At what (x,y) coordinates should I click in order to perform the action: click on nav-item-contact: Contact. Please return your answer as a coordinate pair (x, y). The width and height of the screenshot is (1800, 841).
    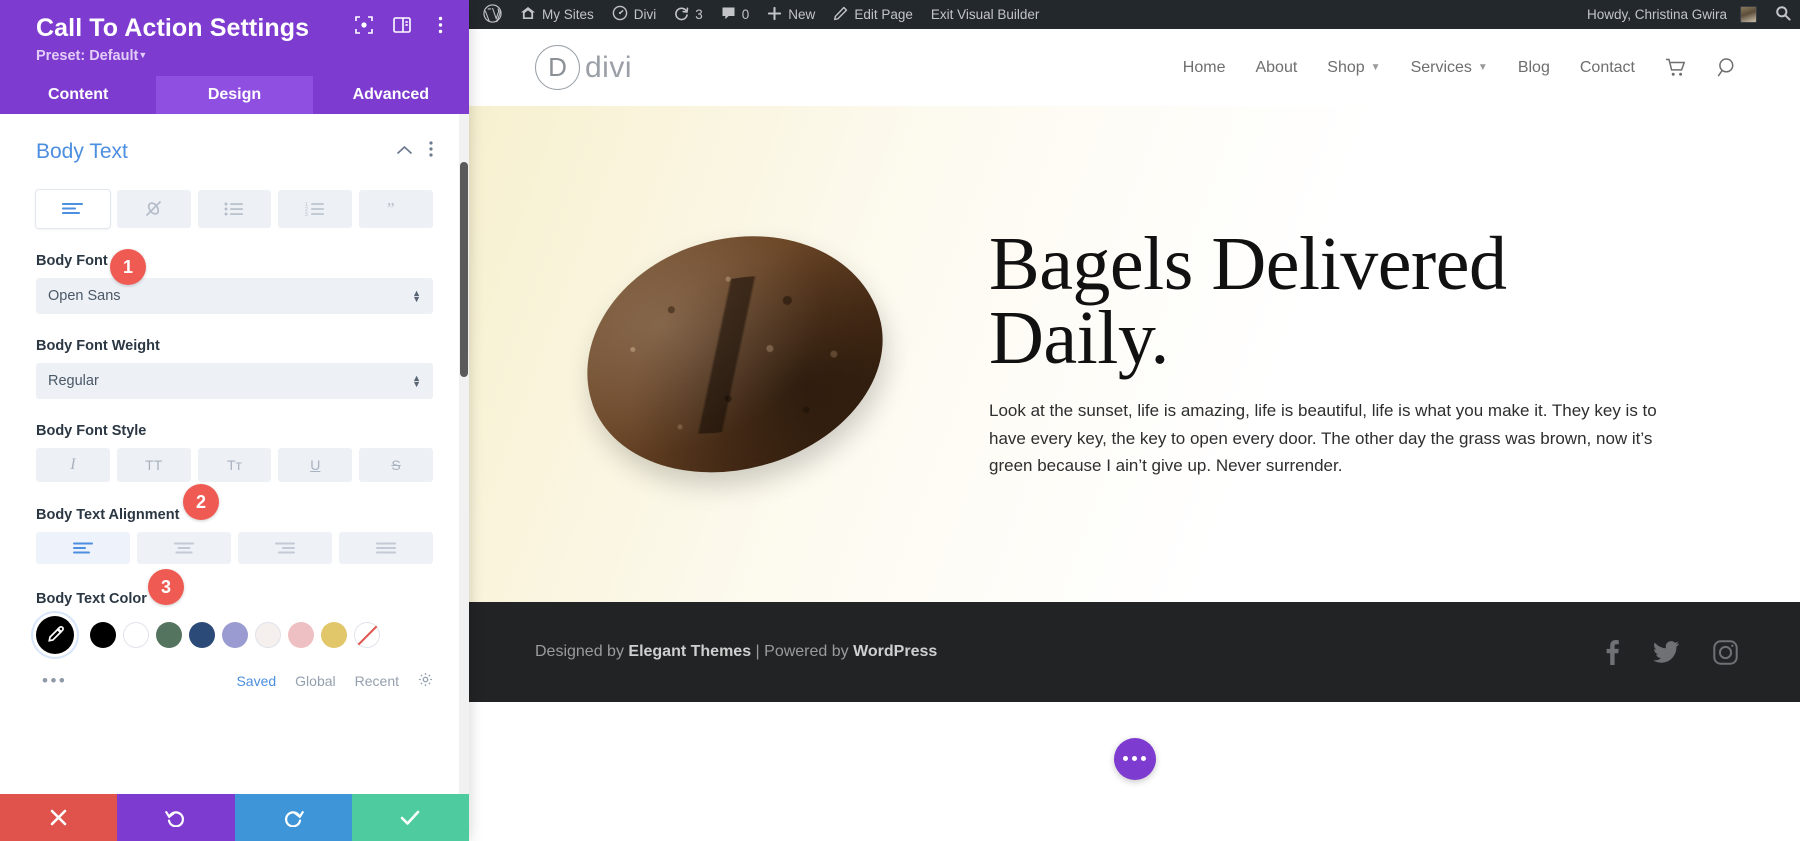
    Looking at the image, I should click on (1607, 68).